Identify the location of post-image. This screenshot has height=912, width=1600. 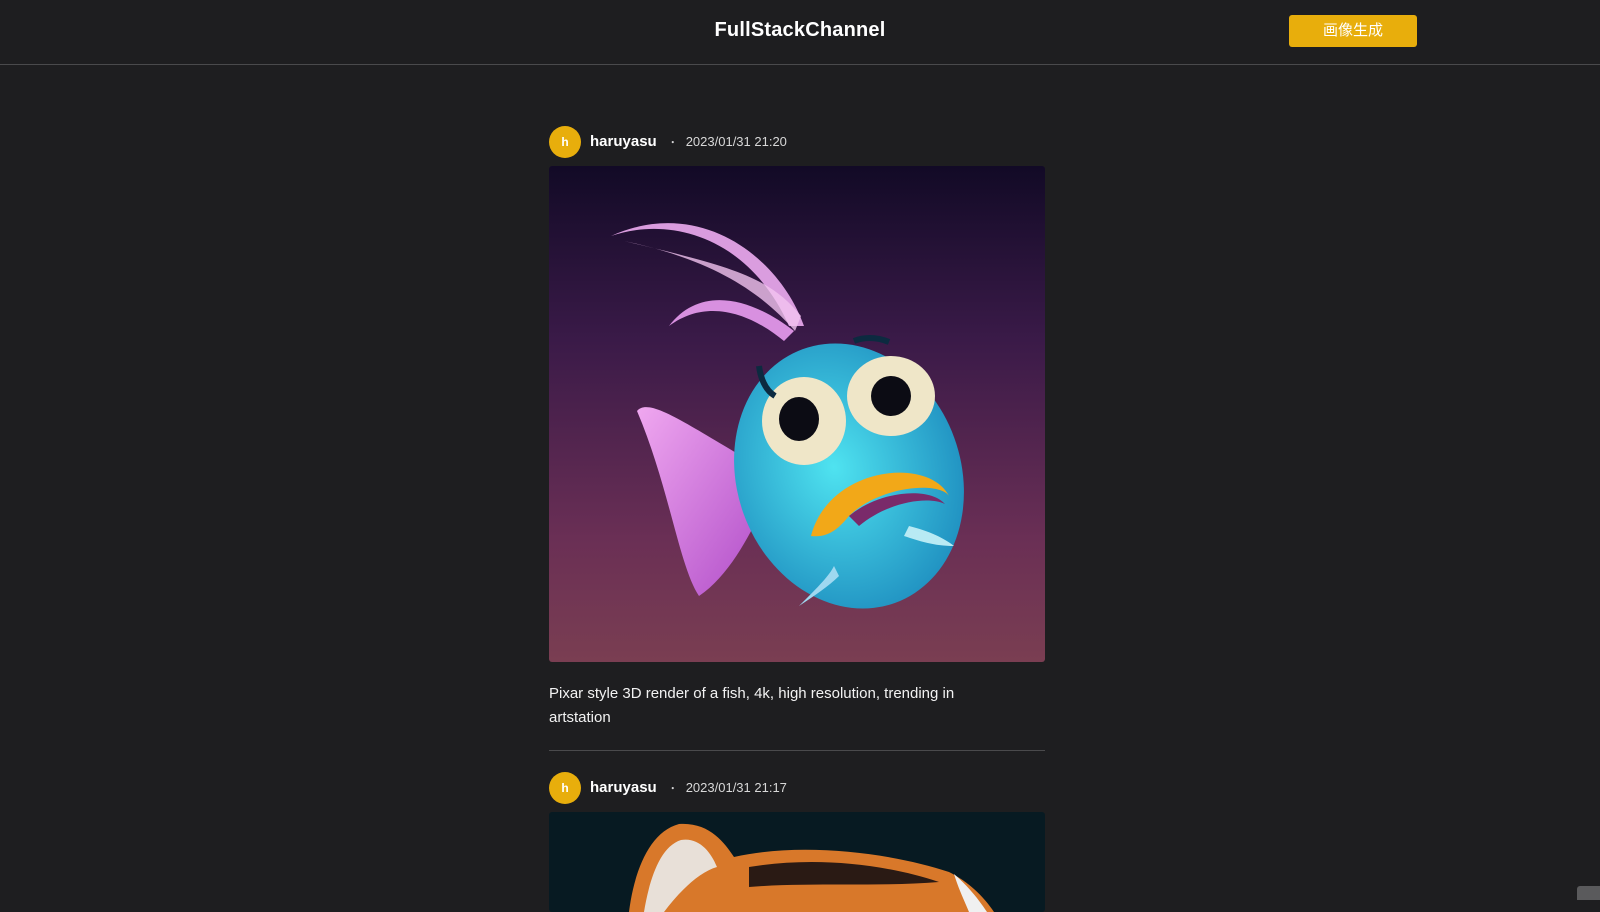
(797, 862).